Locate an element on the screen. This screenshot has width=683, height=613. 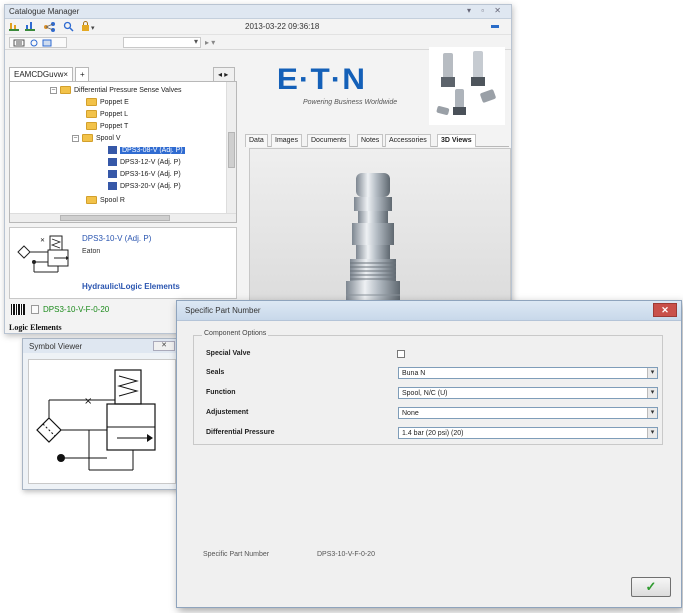
window-controls: ▾ ▫ ✕ is located at coordinates (486, 10).